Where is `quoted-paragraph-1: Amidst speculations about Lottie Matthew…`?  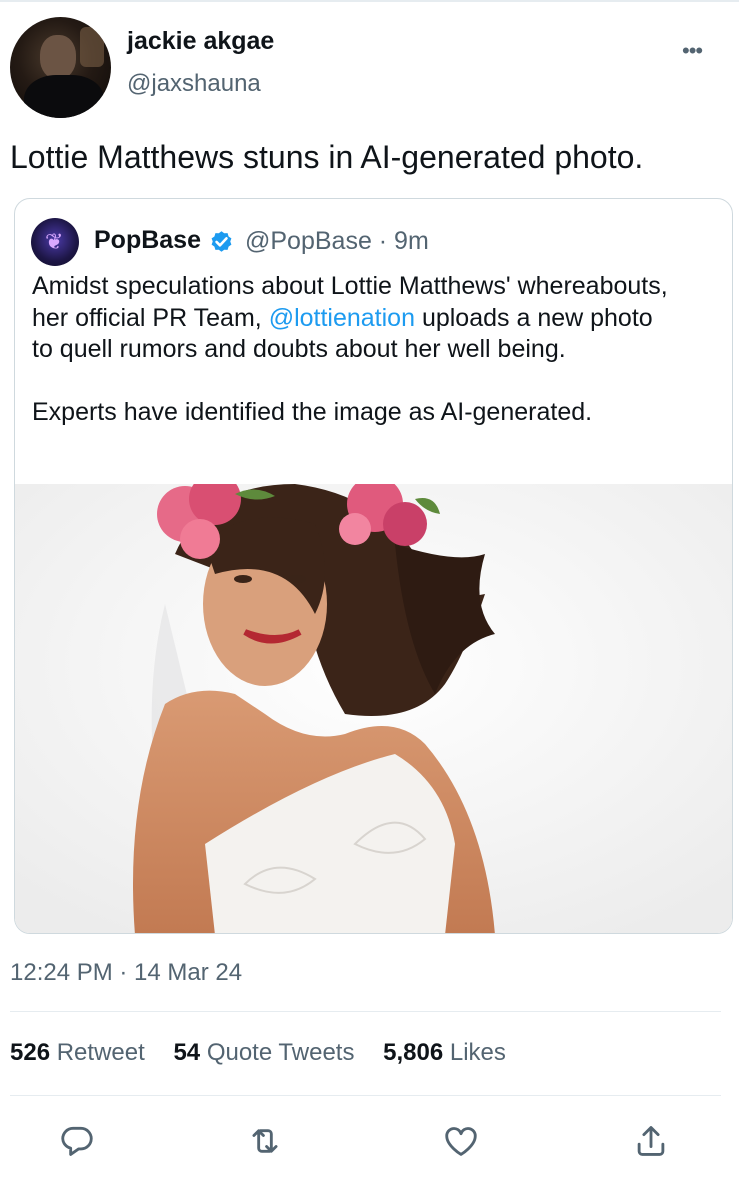 quoted-paragraph-1: Amidst speculations about Lottie Matthew… is located at coordinates (352, 318).